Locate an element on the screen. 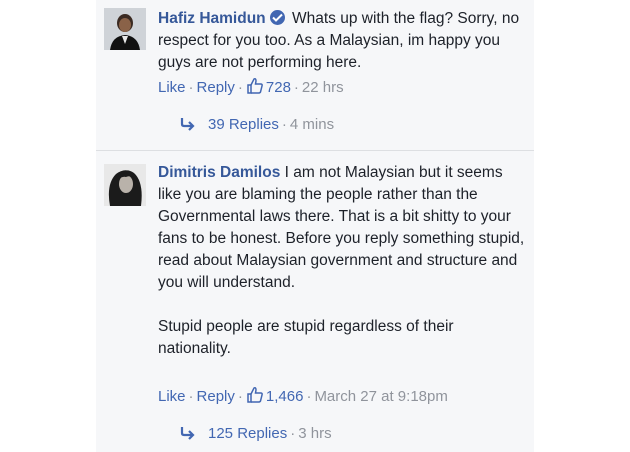  replies-link: 125 Replies · 3 hrs is located at coordinates (256, 435).